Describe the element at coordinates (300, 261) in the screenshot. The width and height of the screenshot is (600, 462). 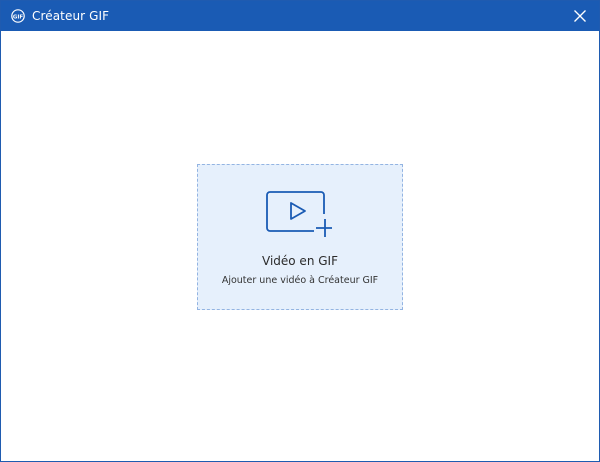
I see `dropzone-title: Vidéo en GIF` at that location.